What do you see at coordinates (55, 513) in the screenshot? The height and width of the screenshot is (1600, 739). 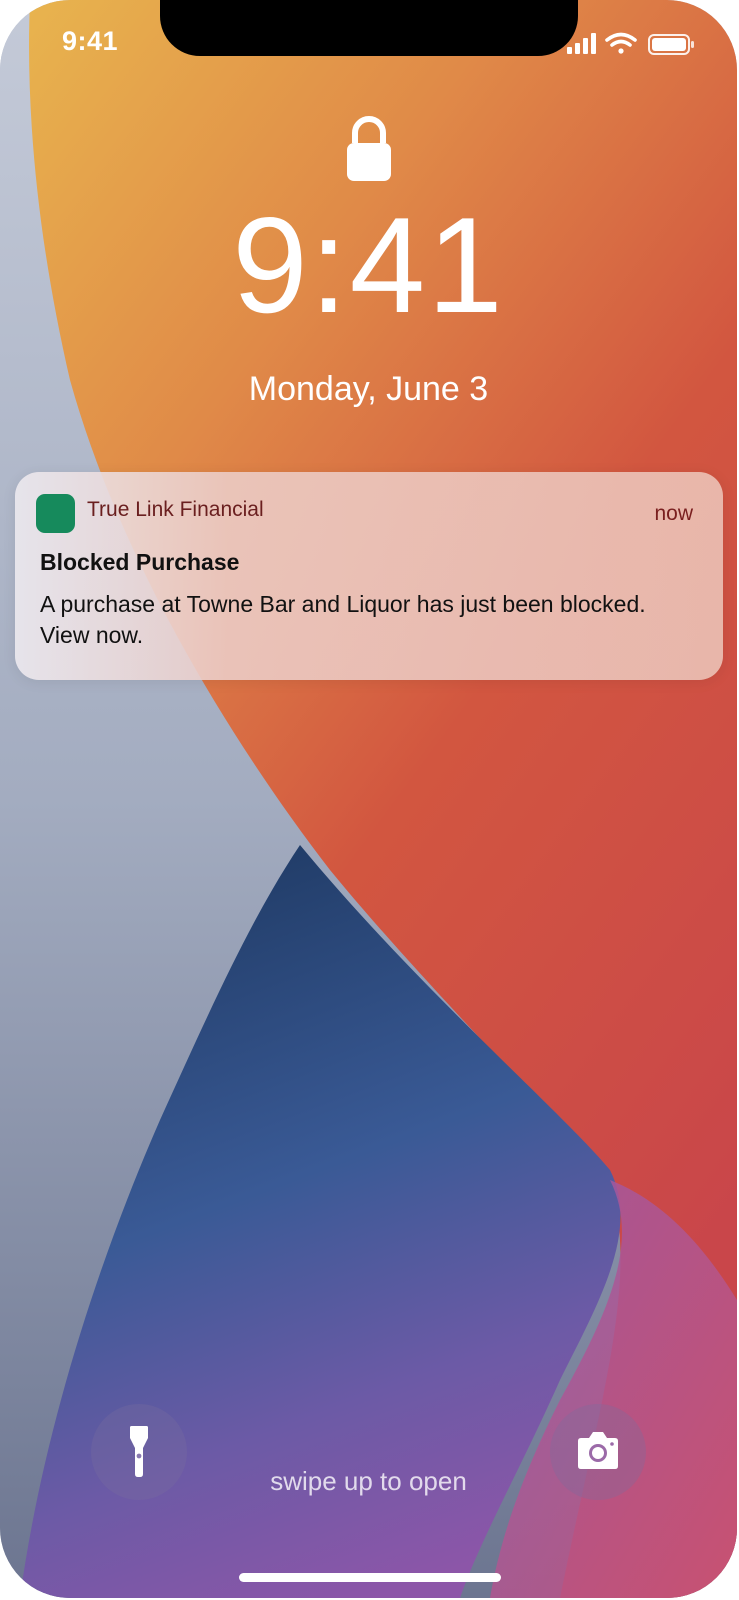 I see `app-icon` at bounding box center [55, 513].